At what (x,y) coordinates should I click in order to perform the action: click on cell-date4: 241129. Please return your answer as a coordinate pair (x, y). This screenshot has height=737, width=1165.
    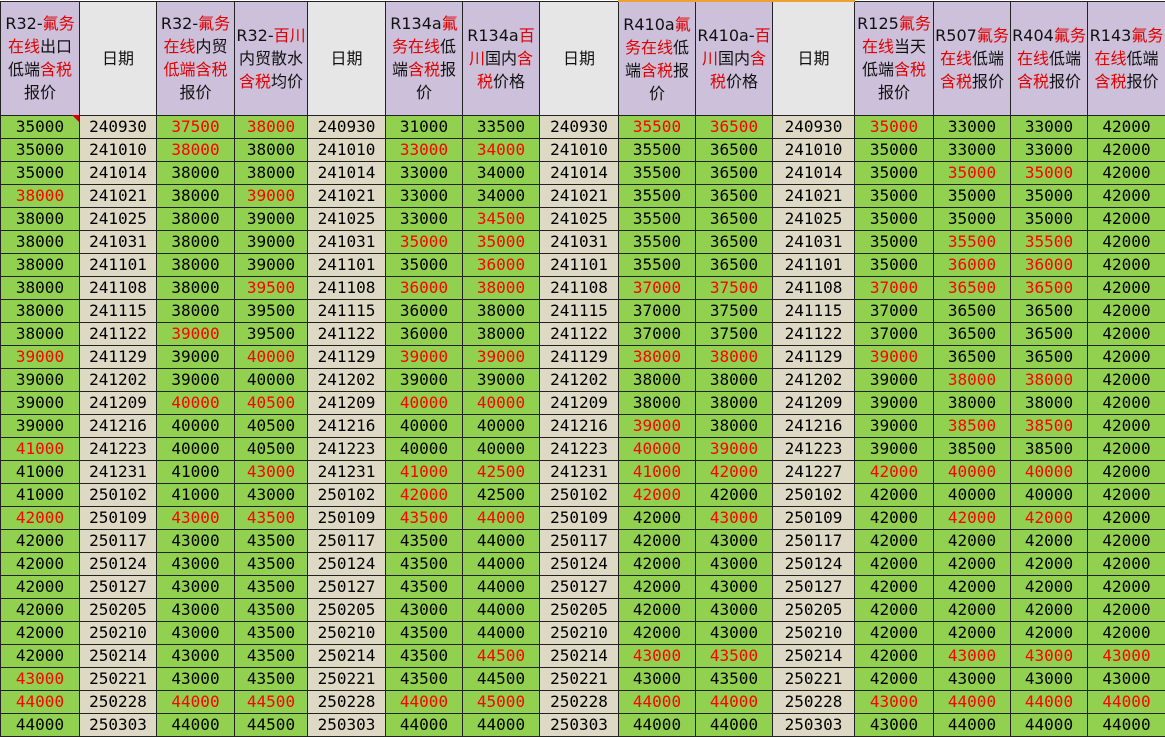
    Looking at the image, I should click on (814, 357).